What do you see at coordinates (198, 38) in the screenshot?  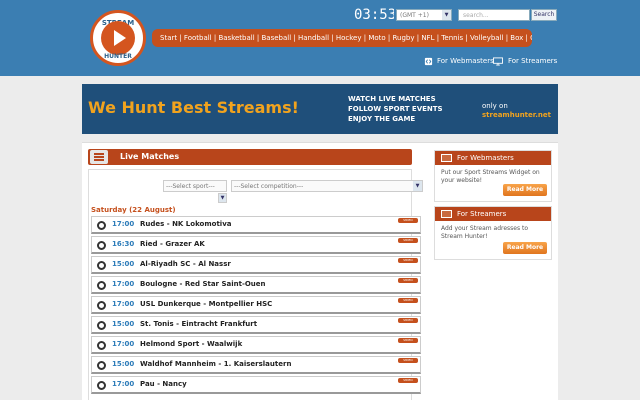 I see `nav-item-football: Football` at bounding box center [198, 38].